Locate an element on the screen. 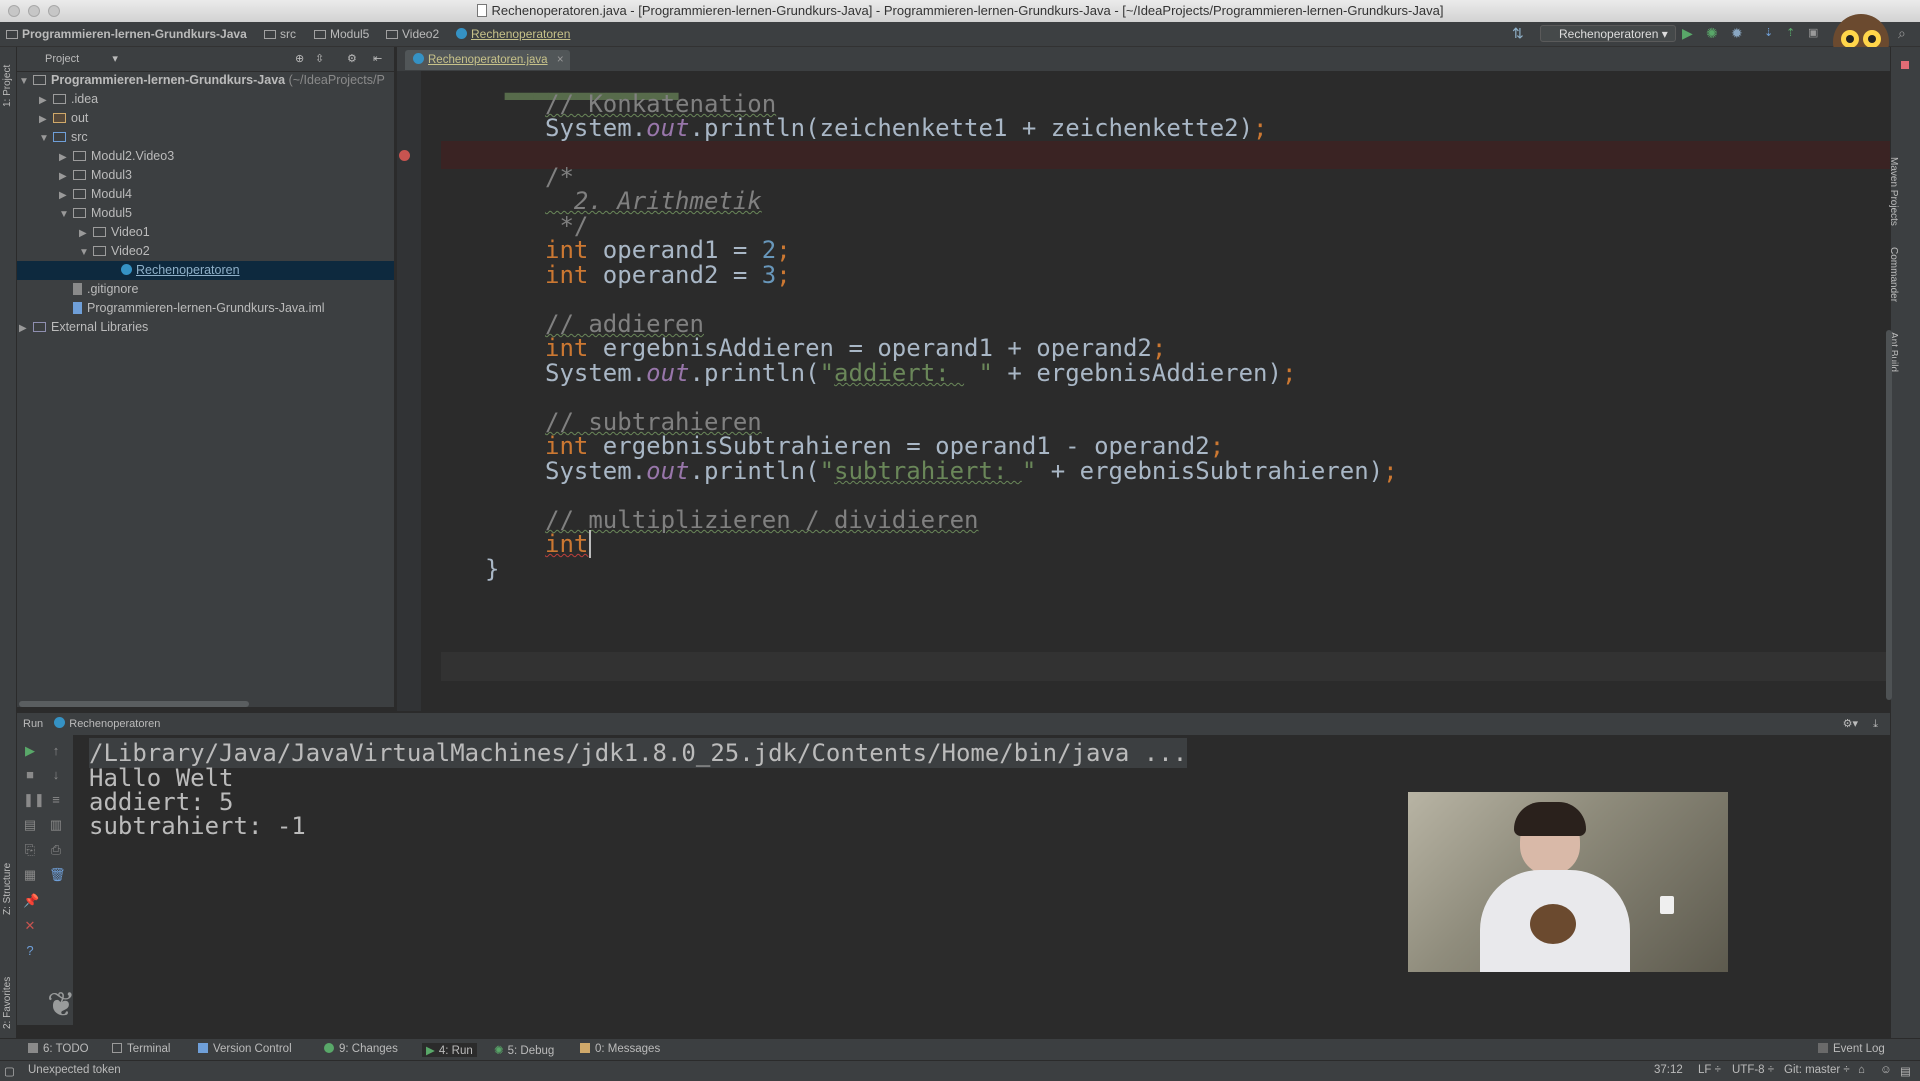 The image size is (1920, 1081). caret-position: 37:12 is located at coordinates (1668, 1070).